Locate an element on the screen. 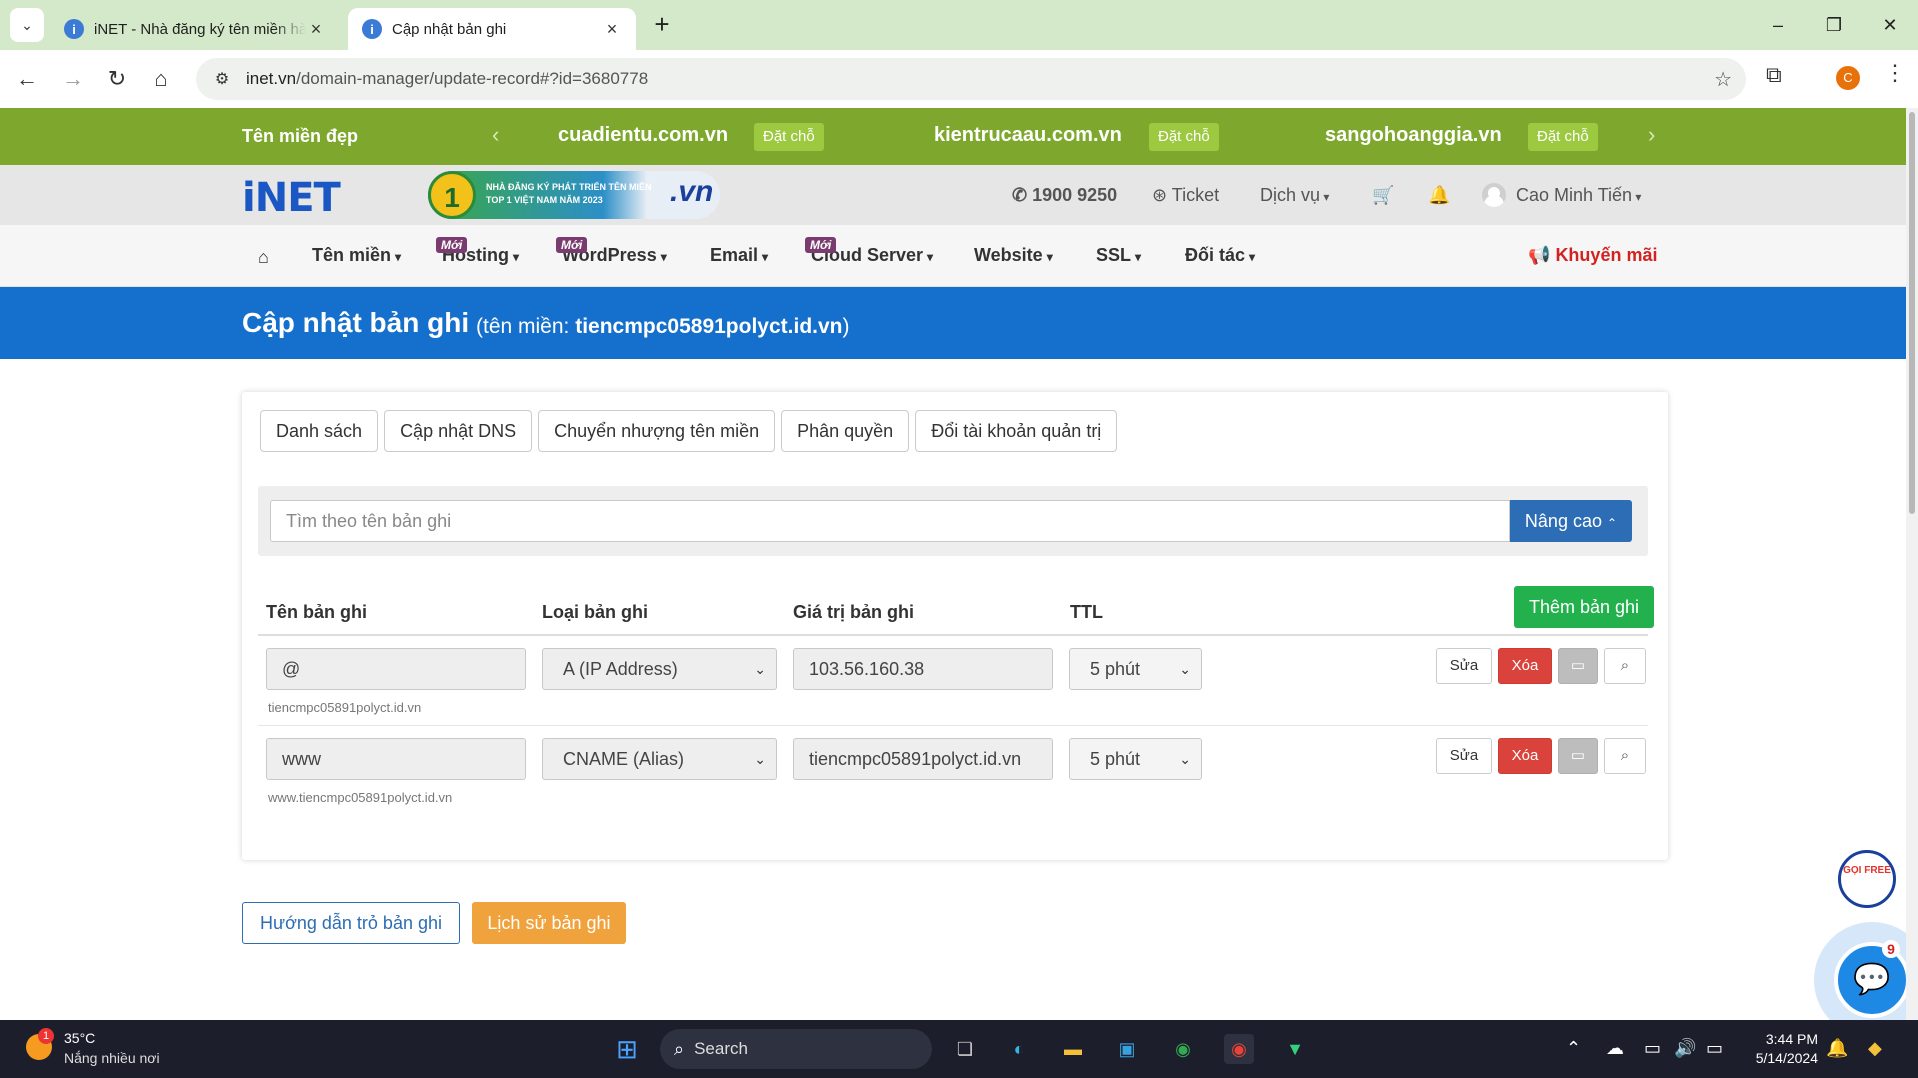  restore-button: ❐ is located at coordinates (1834, 25).